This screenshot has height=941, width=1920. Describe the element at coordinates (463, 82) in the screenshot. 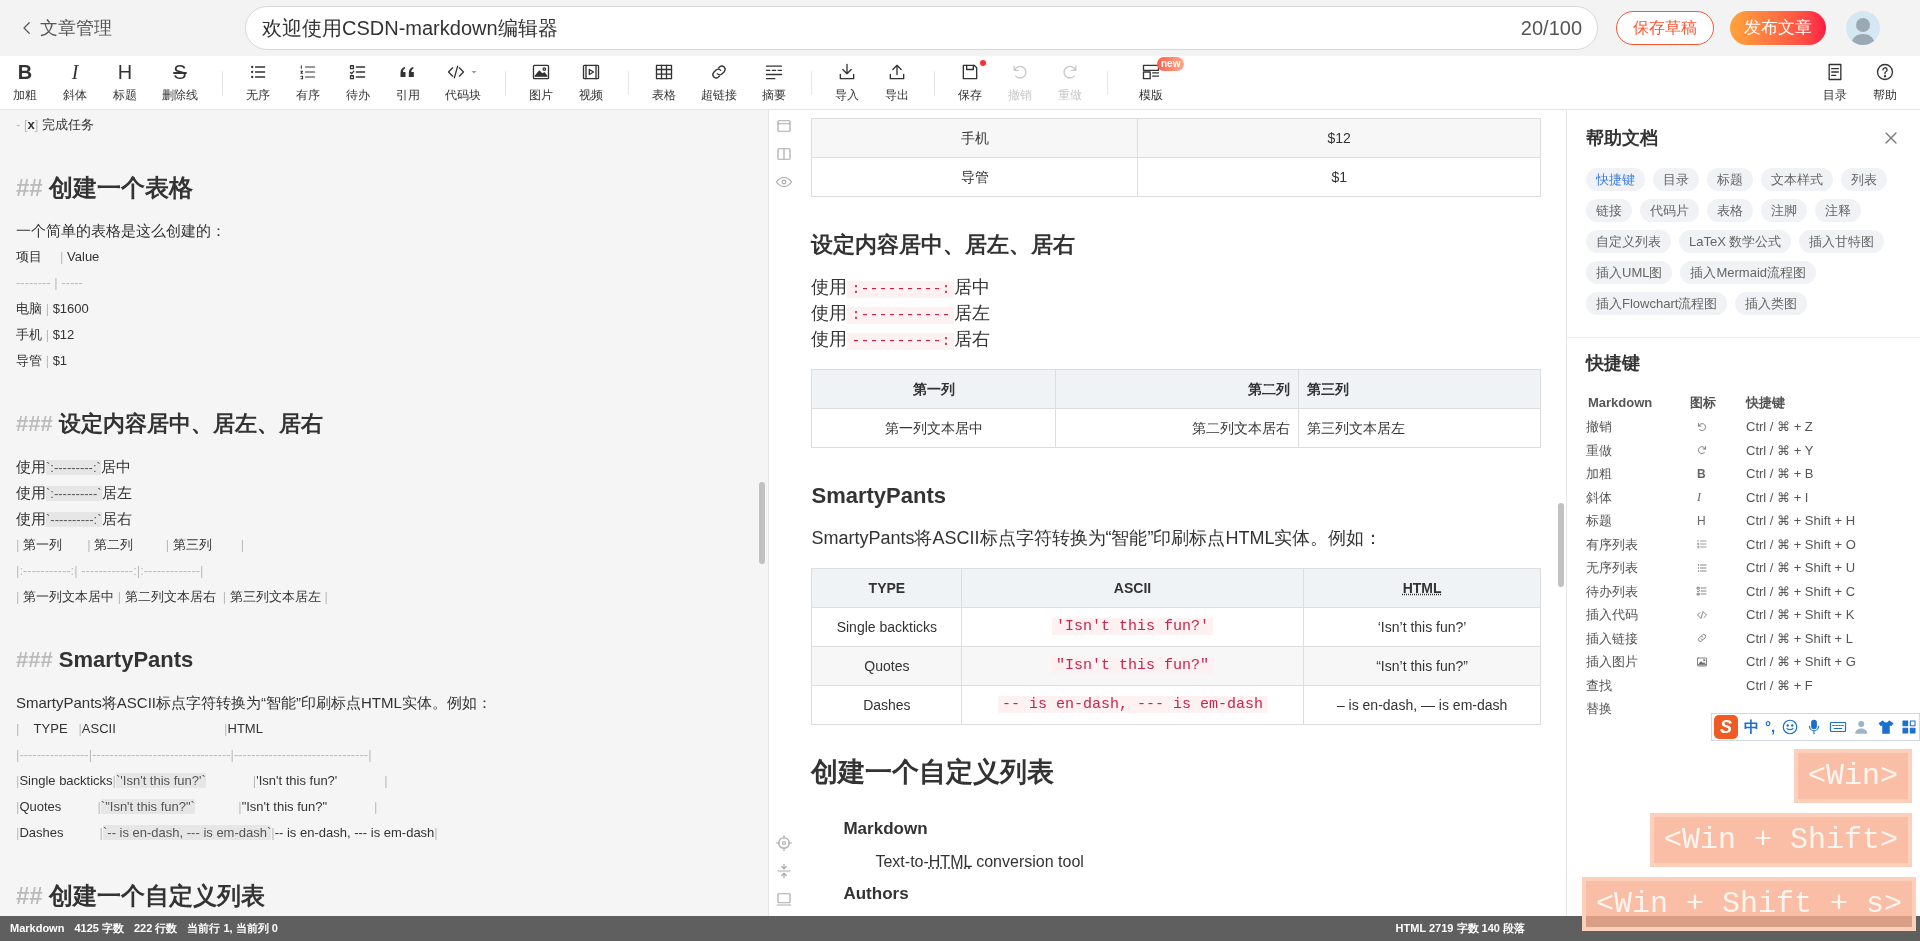

I see `toolbar-button: 代码块` at that location.